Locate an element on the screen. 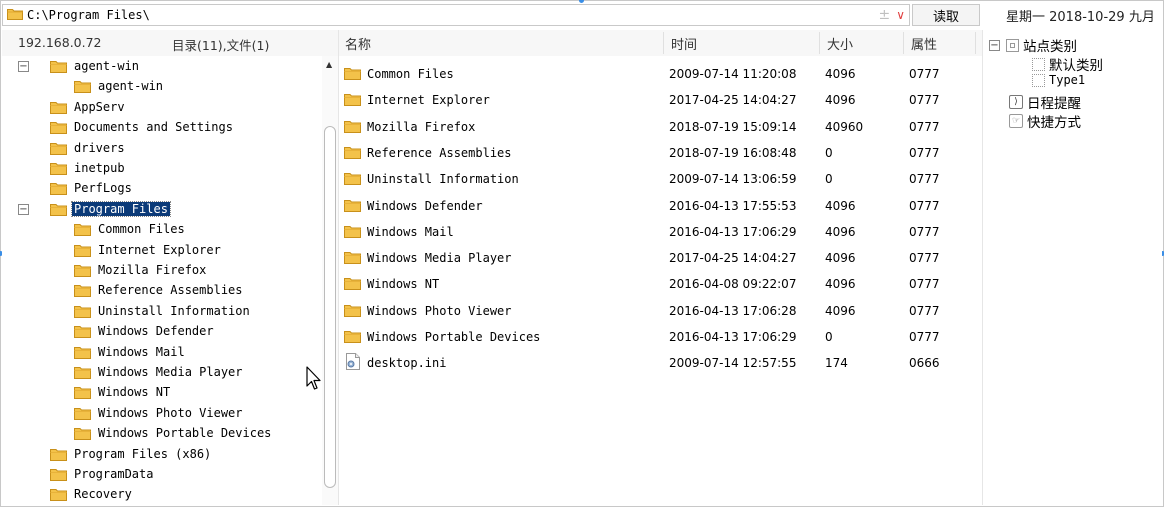 Image resolution: width=1164 pixels, height=507 pixels. tree-item: Windows Mail is located at coordinates (162, 352).